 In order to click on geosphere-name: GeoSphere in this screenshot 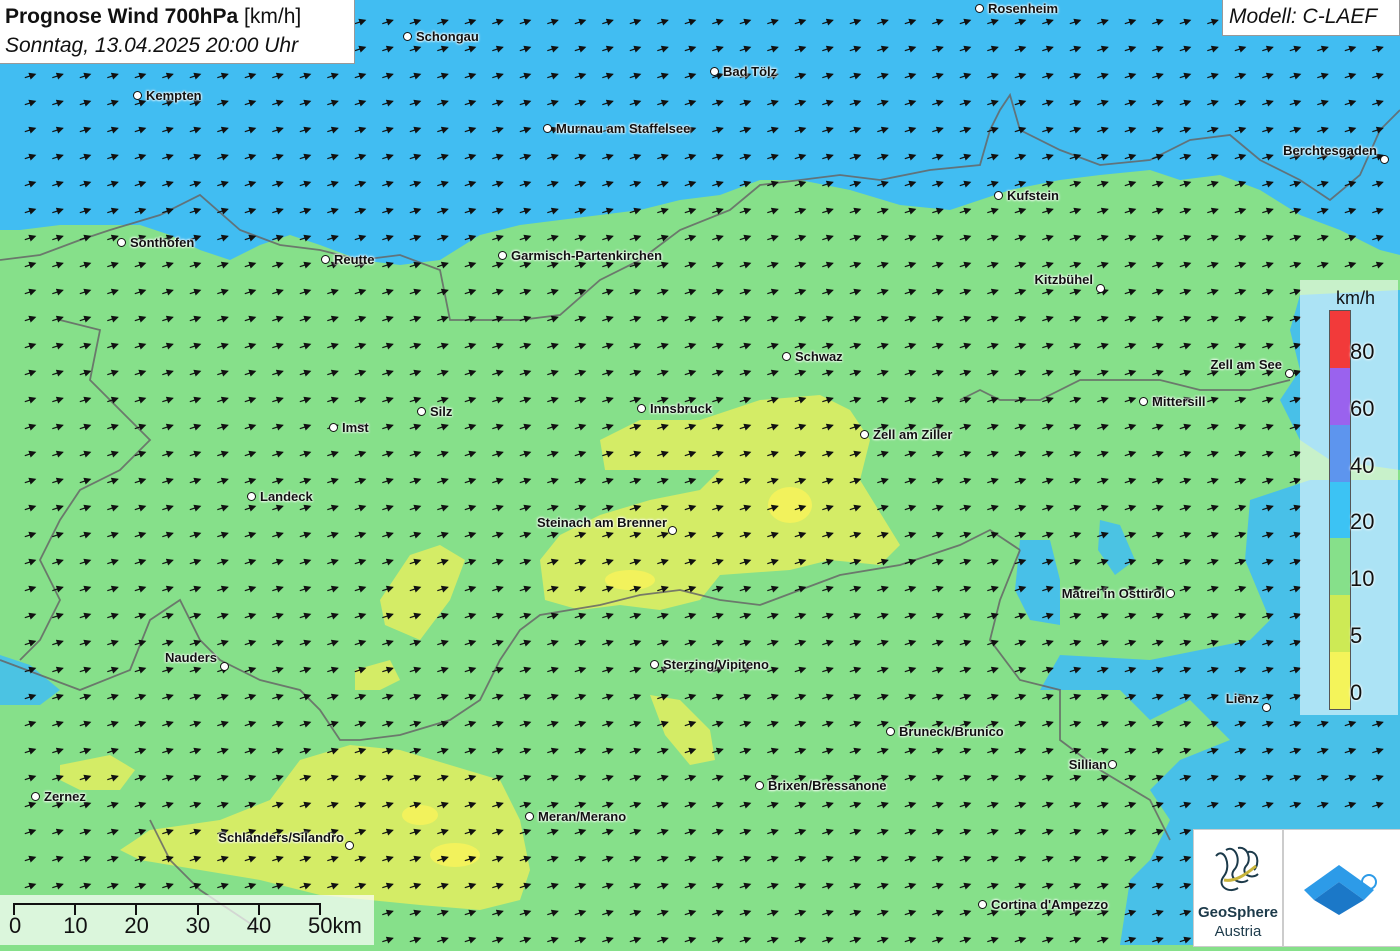, I will do `click(1238, 912)`.